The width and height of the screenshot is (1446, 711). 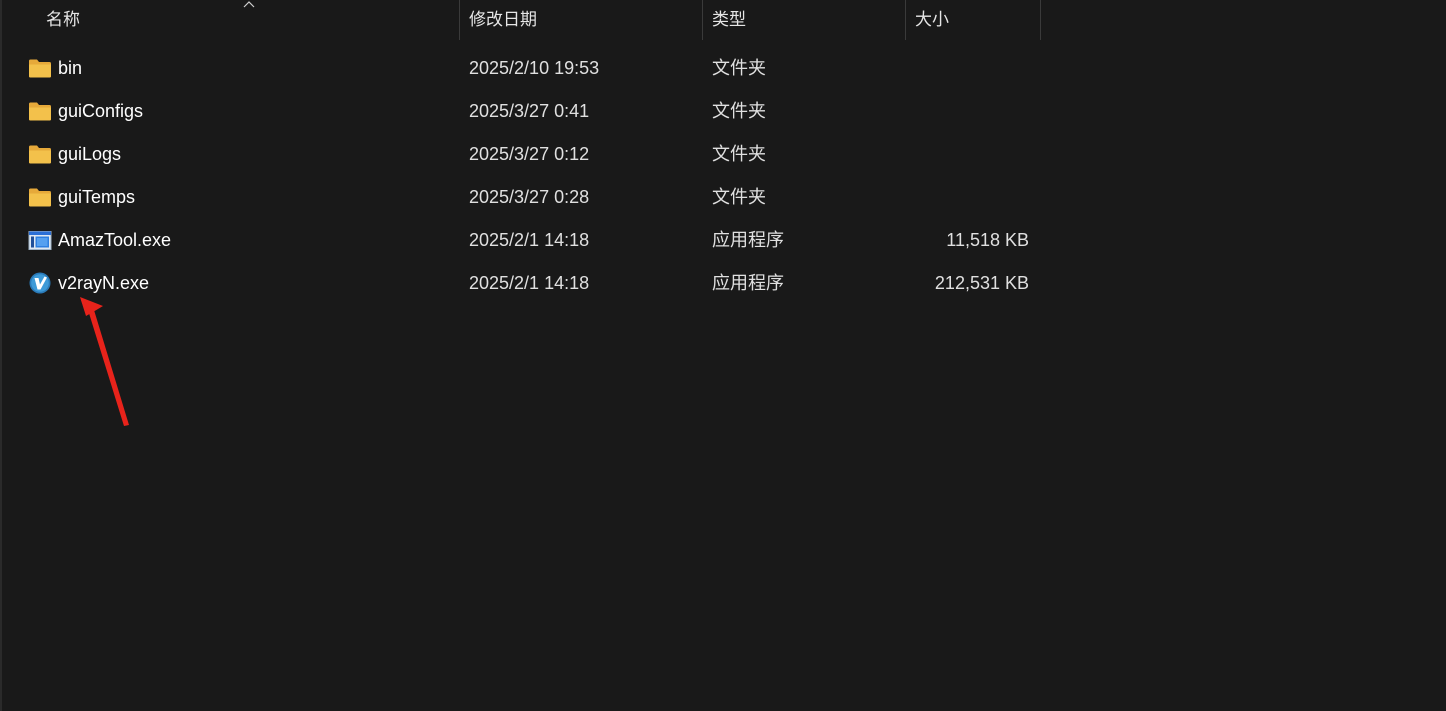 What do you see at coordinates (249, 4) in the screenshot?
I see `sort-ascending-icon` at bounding box center [249, 4].